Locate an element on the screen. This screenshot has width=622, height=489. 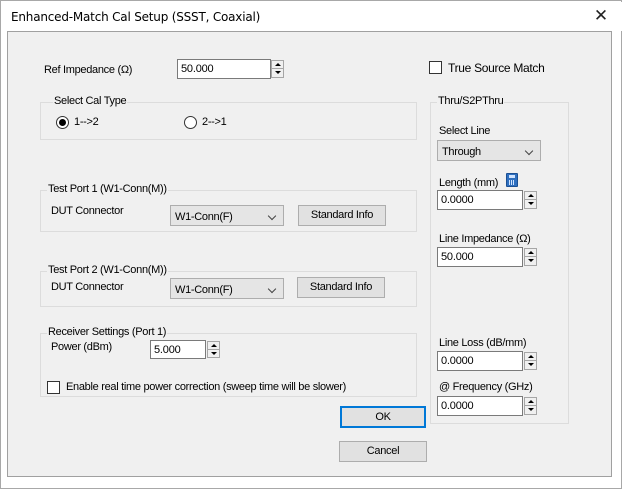
ref-impedance-input: 50.000 is located at coordinates (224, 69).